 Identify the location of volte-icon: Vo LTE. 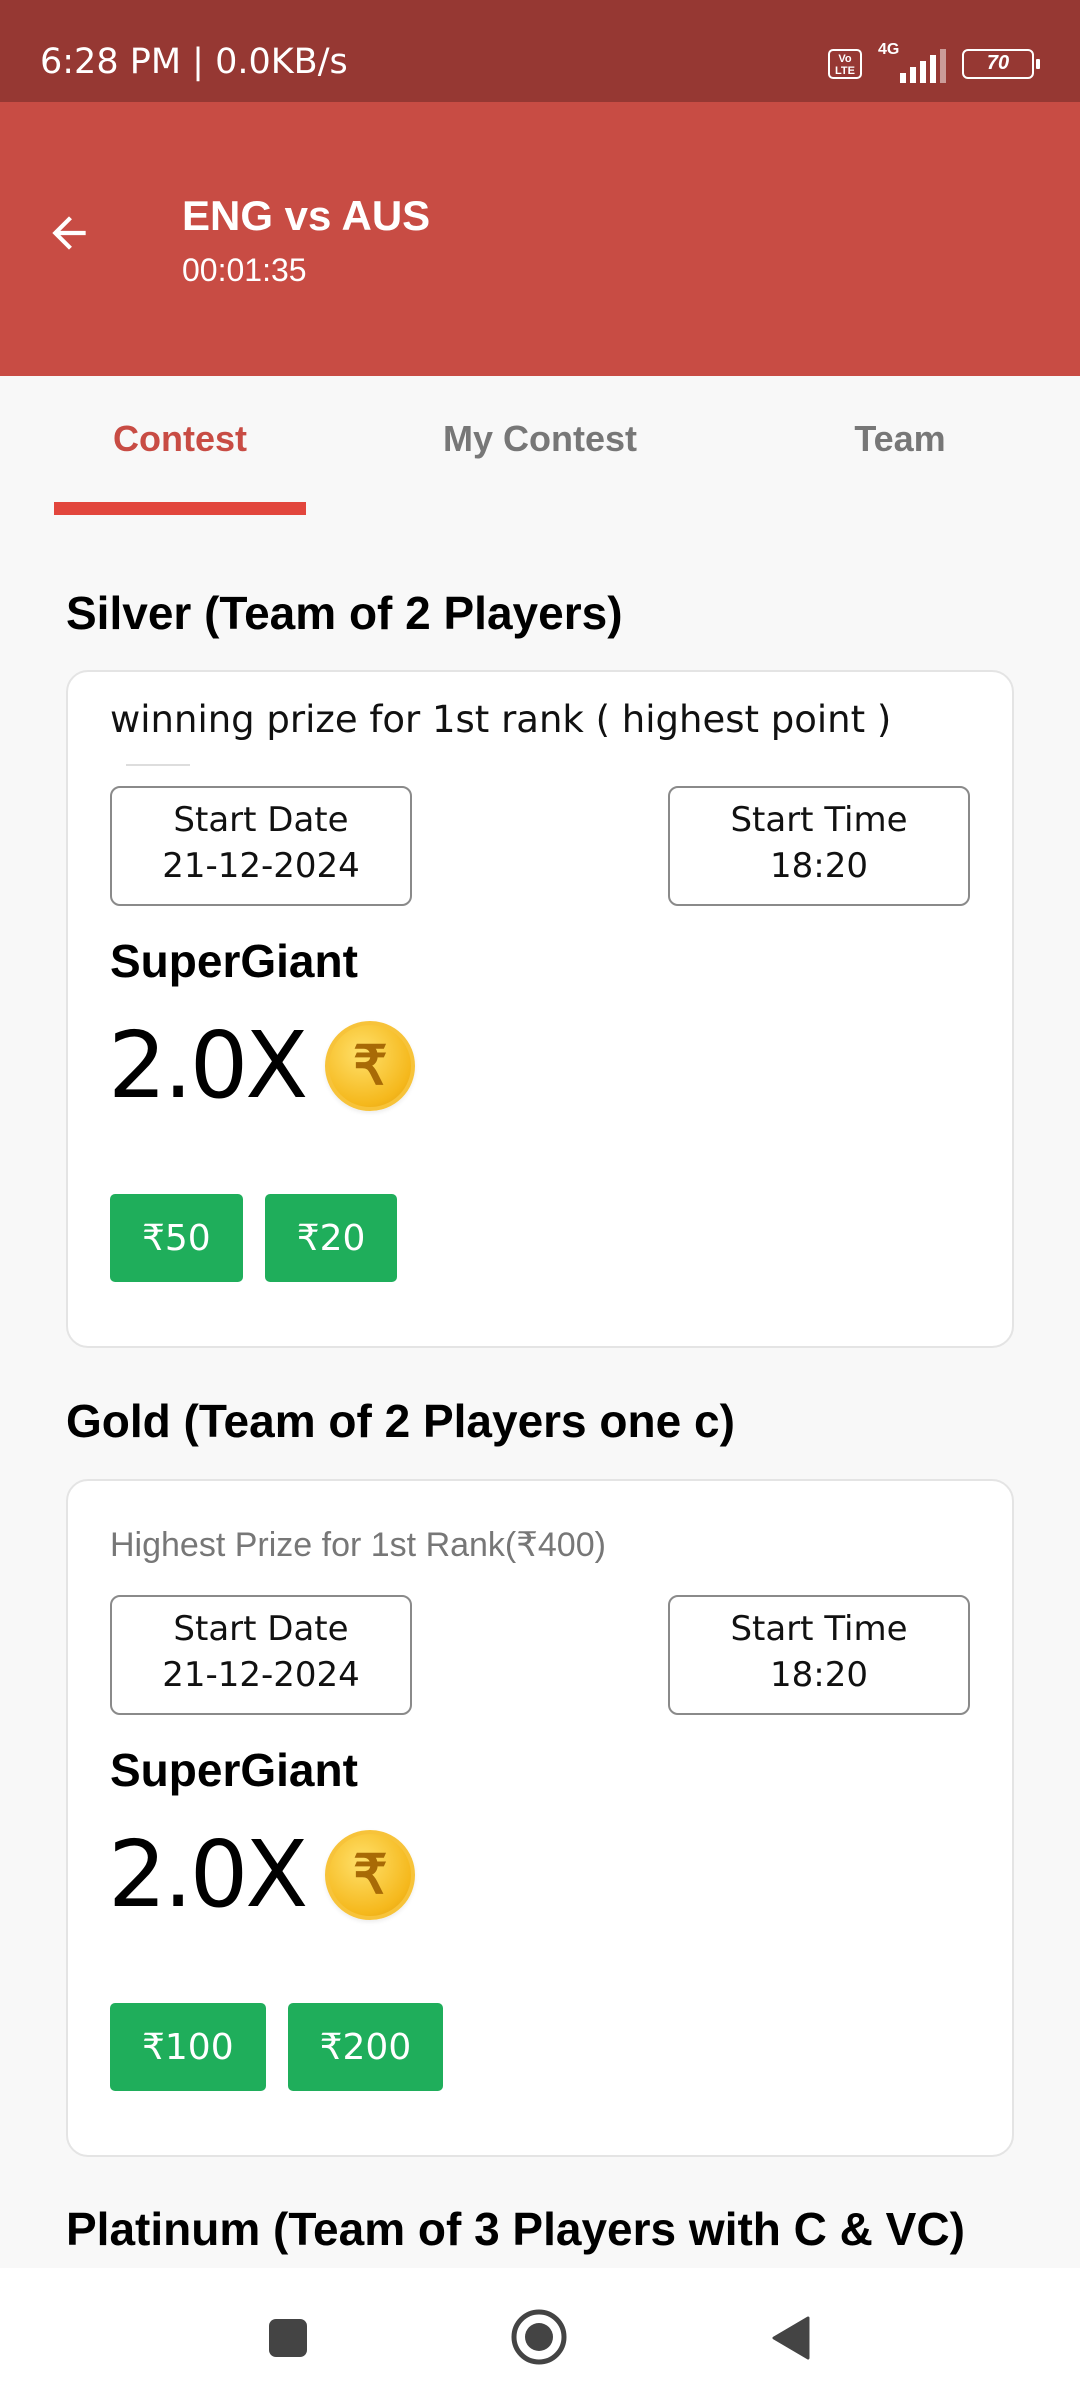
(845, 64).